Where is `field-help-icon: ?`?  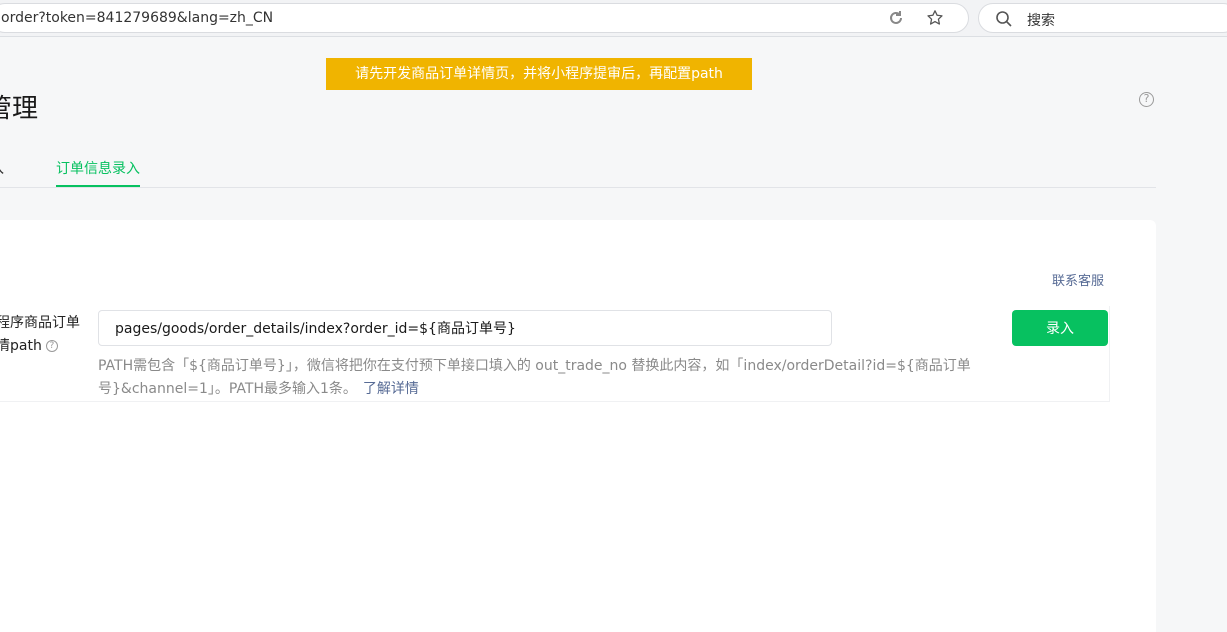
field-help-icon: ? is located at coordinates (51, 346).